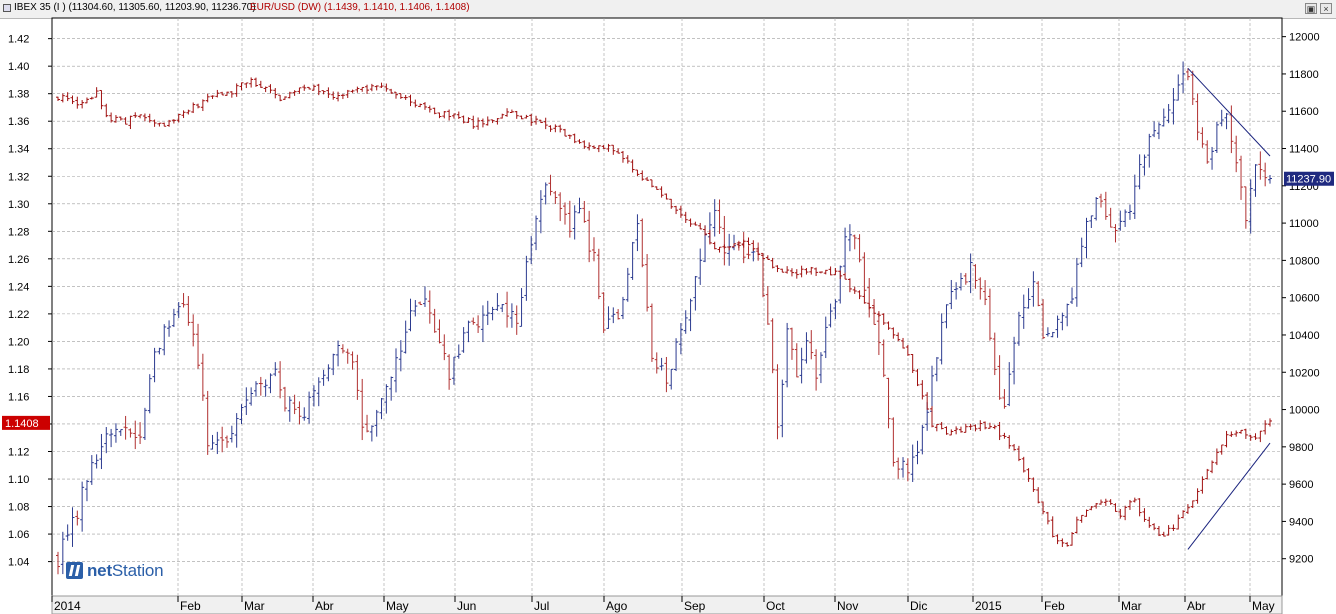 This screenshot has height=614, width=1336. I want to click on x-tick-label: Jun, so click(466, 606).